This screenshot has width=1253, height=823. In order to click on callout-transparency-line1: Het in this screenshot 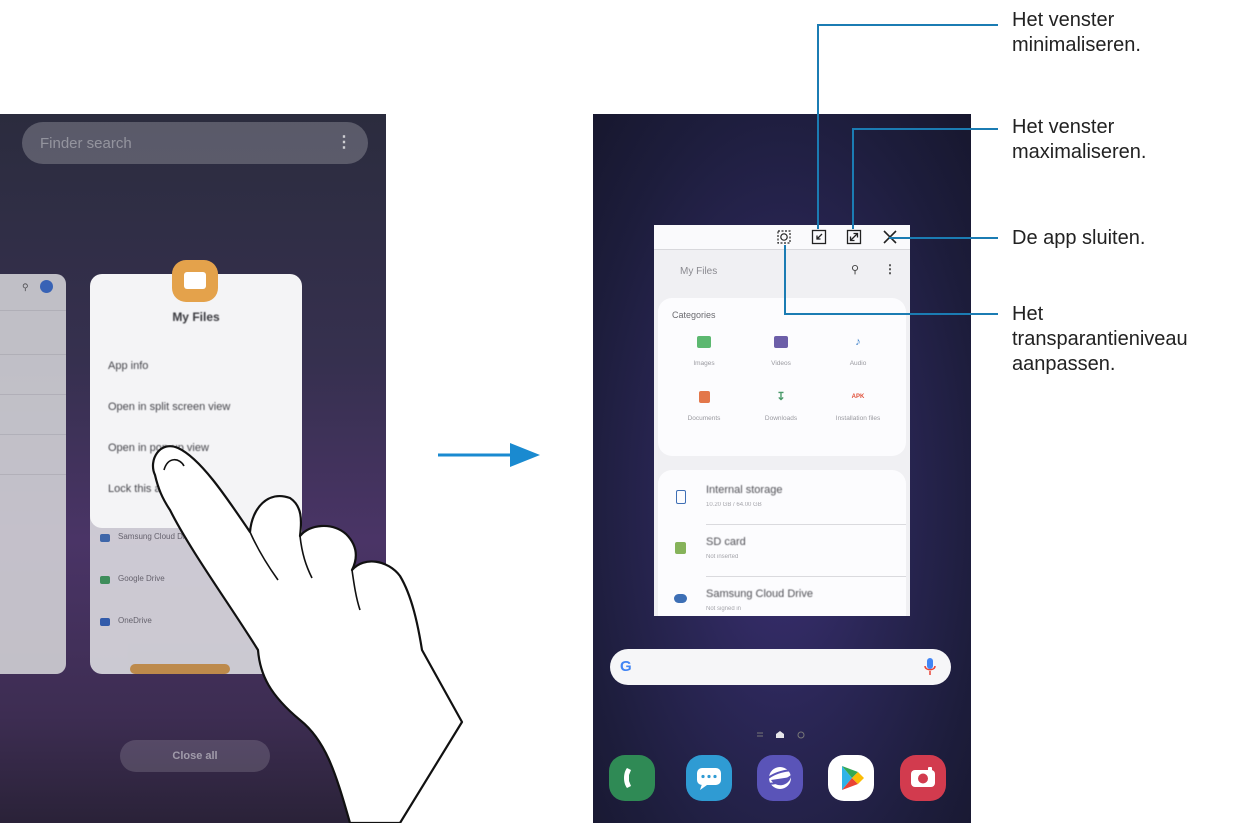, I will do `click(1028, 314)`.